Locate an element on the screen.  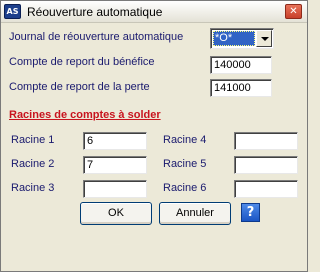
racine-4-input is located at coordinates (266, 141).